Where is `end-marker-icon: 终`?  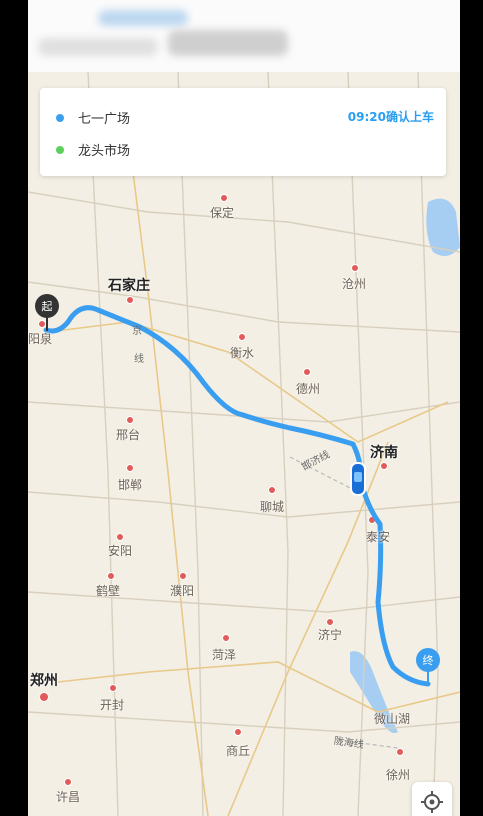
end-marker-icon: 终 is located at coordinates (428, 660).